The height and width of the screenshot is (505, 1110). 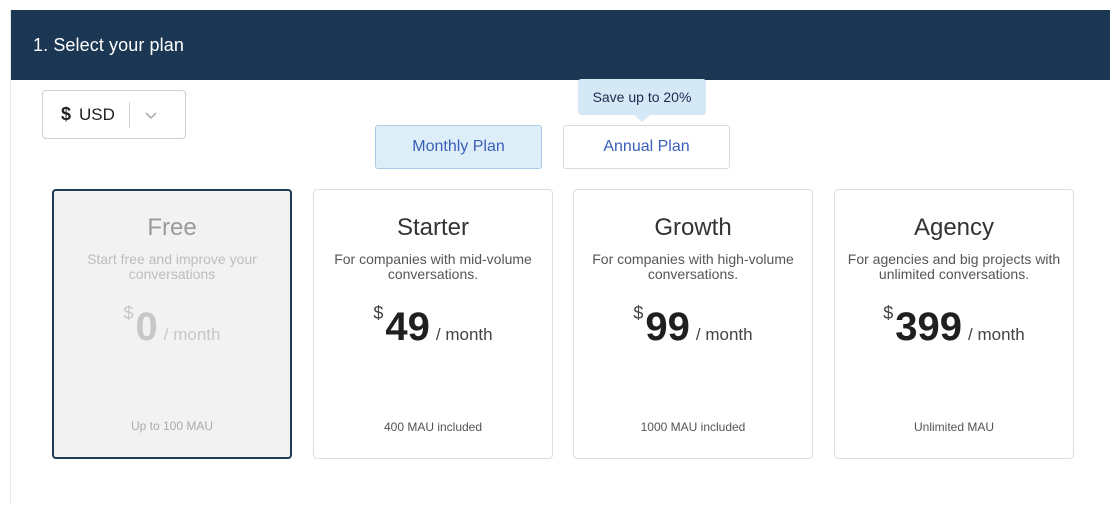 What do you see at coordinates (667, 327) in the screenshot?
I see `price-amount: 99` at bounding box center [667, 327].